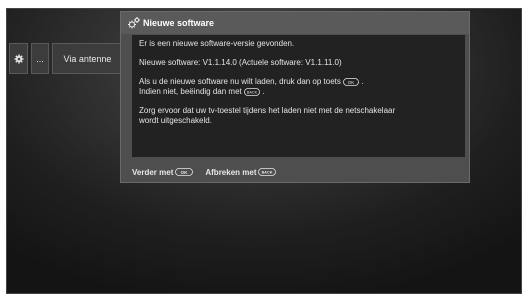  I want to click on dialog-title: Nieuwe software, so click(179, 23).